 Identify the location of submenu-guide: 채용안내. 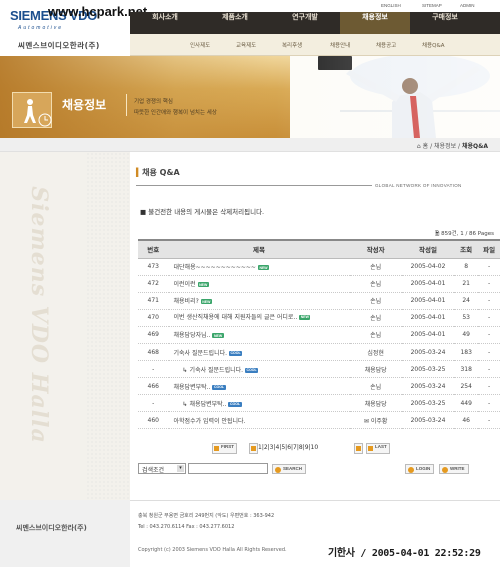
(340, 45).